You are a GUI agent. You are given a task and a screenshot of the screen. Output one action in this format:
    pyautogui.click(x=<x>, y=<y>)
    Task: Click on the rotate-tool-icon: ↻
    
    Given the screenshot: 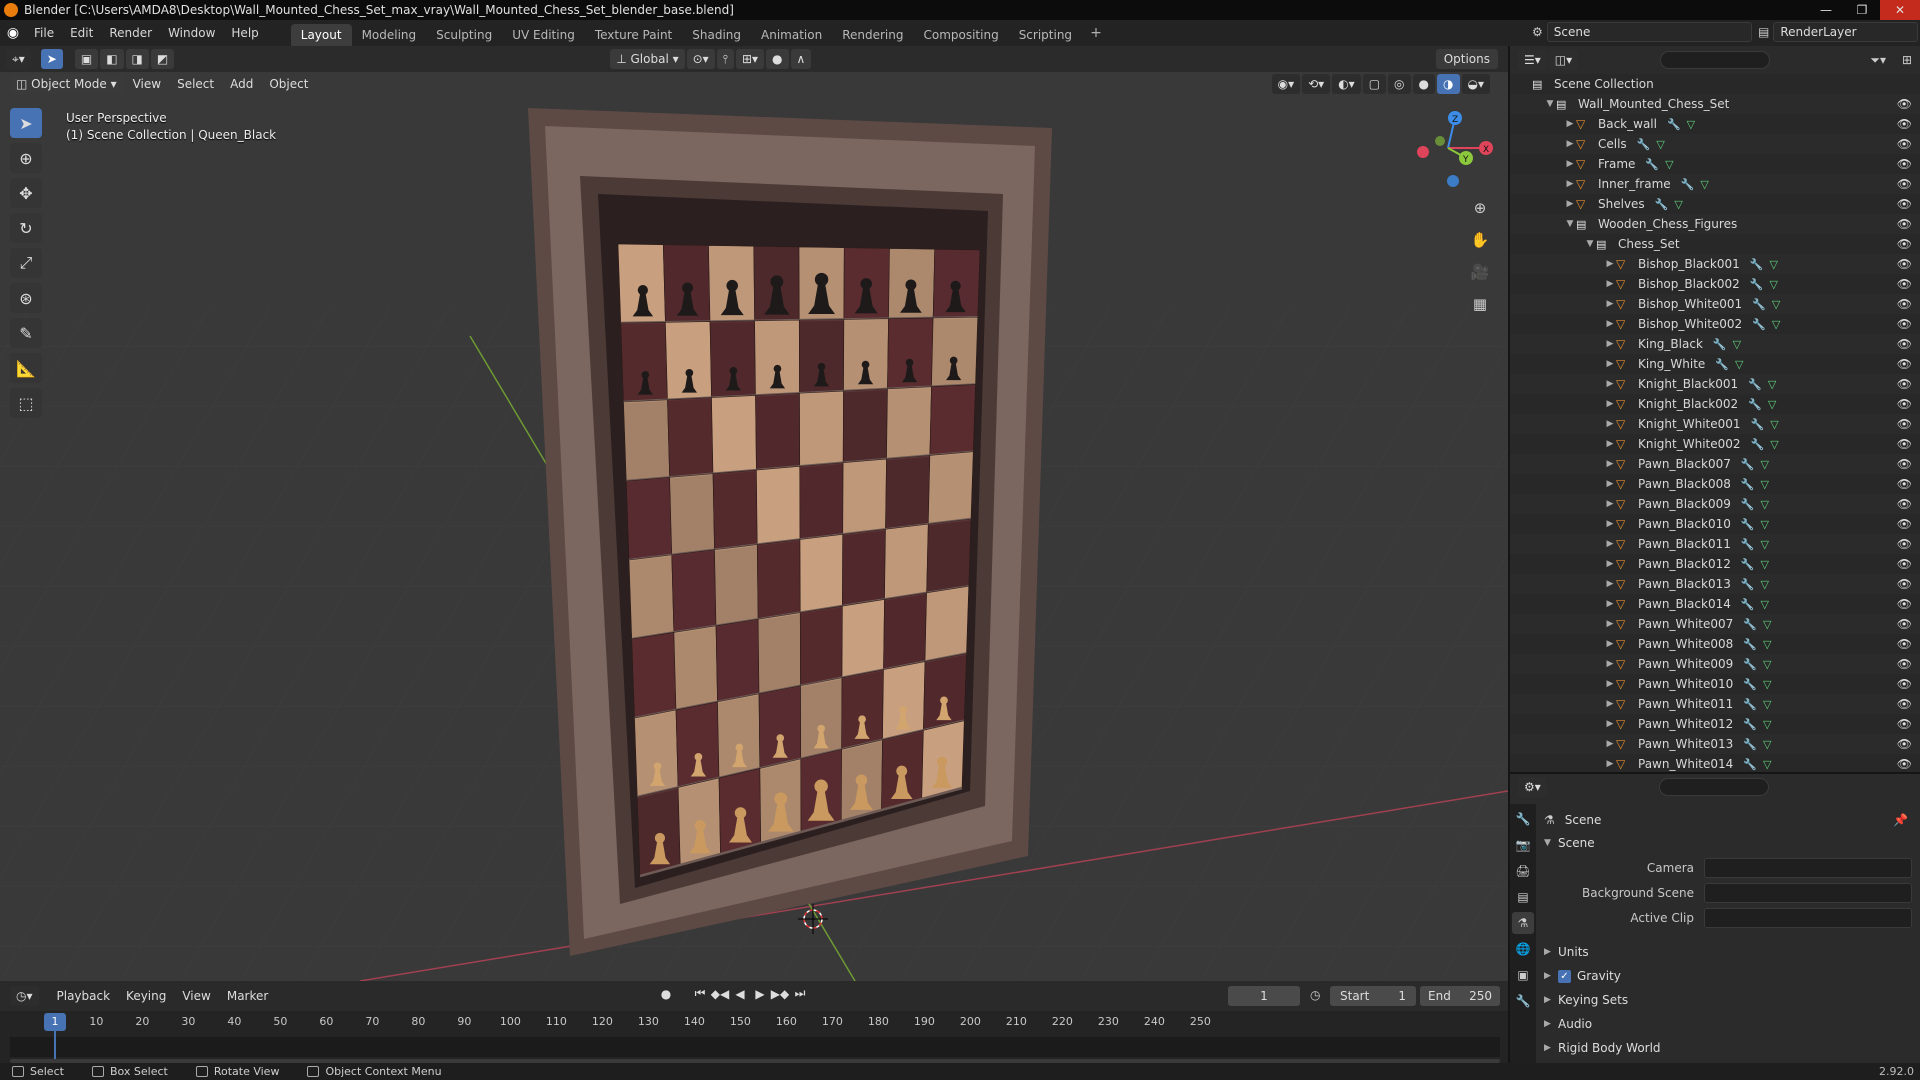 What is the action you would take?
    pyautogui.click(x=26, y=228)
    